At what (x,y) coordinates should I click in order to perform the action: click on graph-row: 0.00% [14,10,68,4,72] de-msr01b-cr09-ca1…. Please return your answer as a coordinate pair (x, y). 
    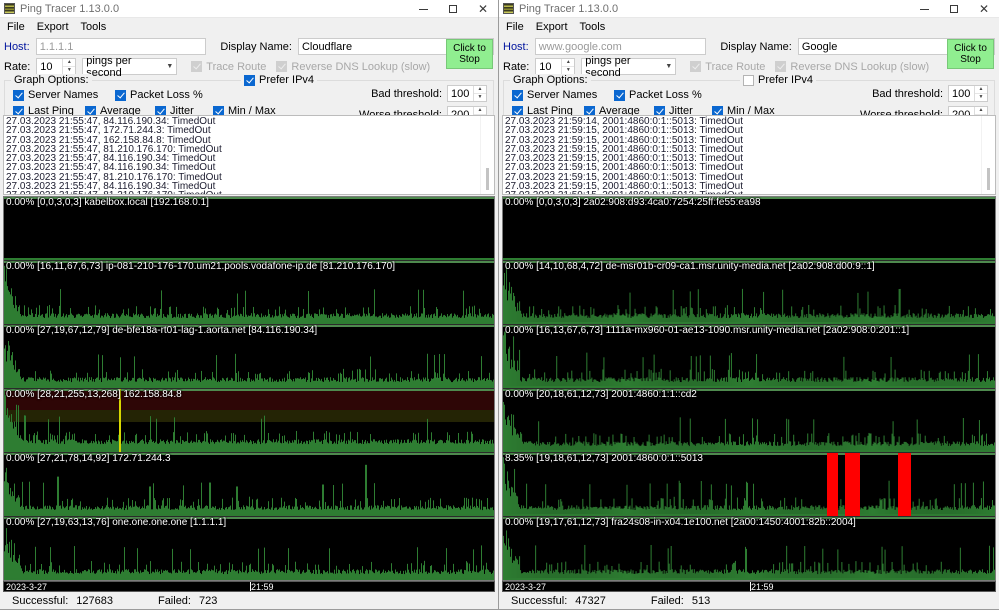
    Looking at the image, I should click on (749, 293).